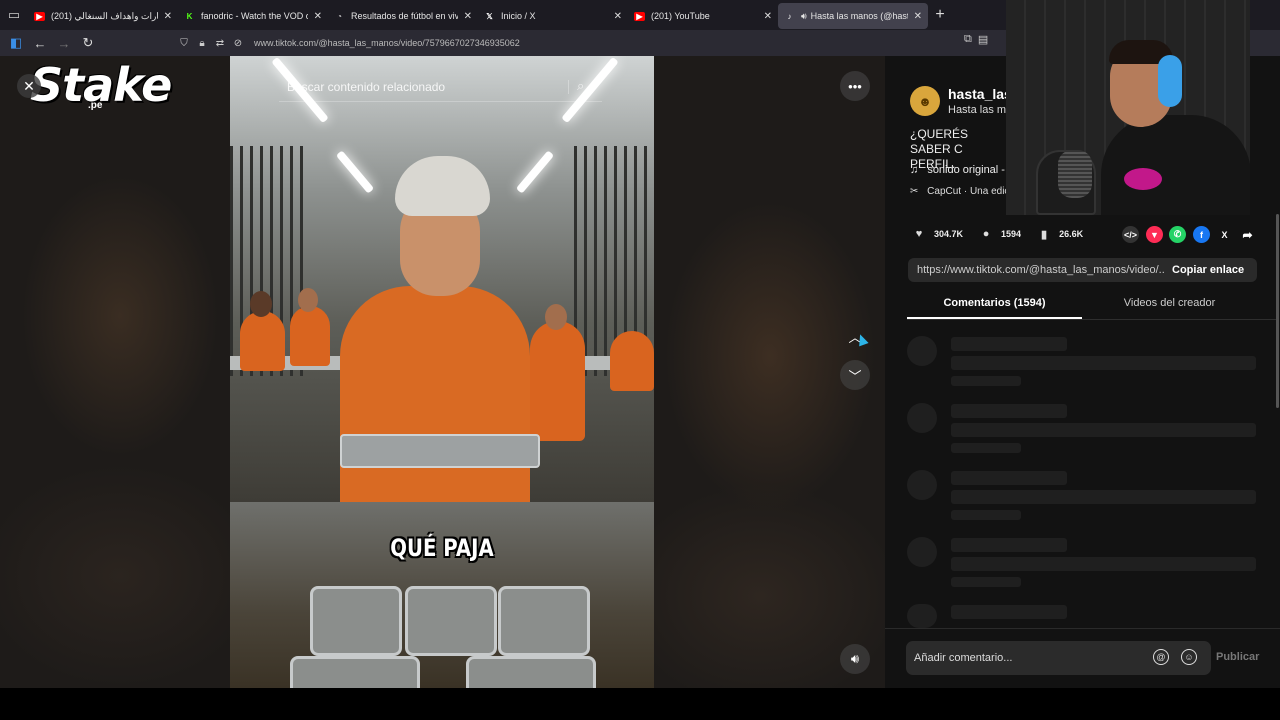  Describe the element at coordinates (442, 186) in the screenshot. I see `hairnet` at that location.